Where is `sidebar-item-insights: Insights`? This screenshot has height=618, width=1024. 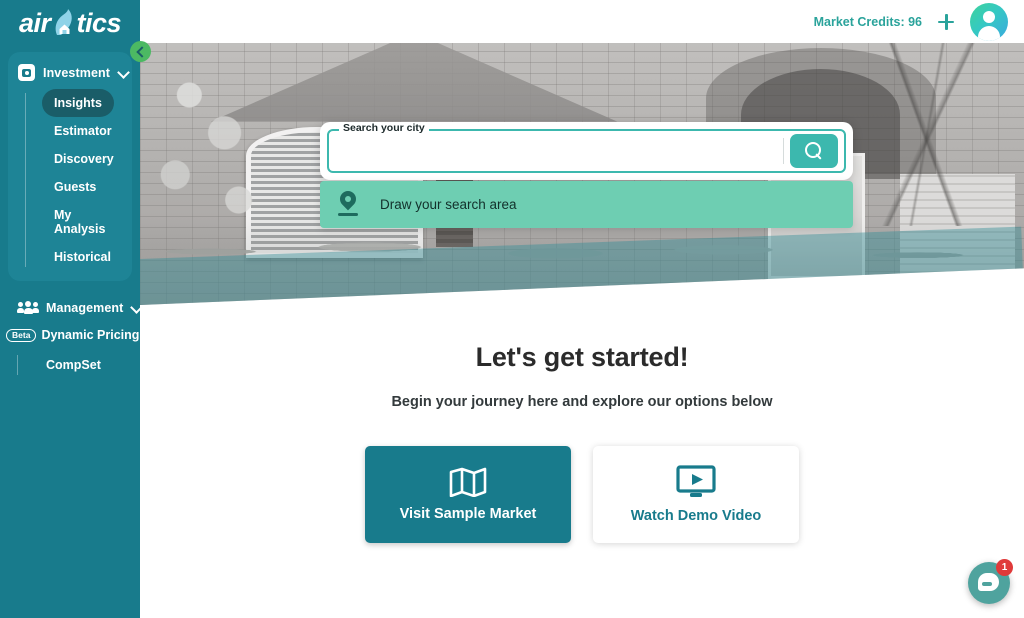
sidebar-item-insights: Insights is located at coordinates (78, 103).